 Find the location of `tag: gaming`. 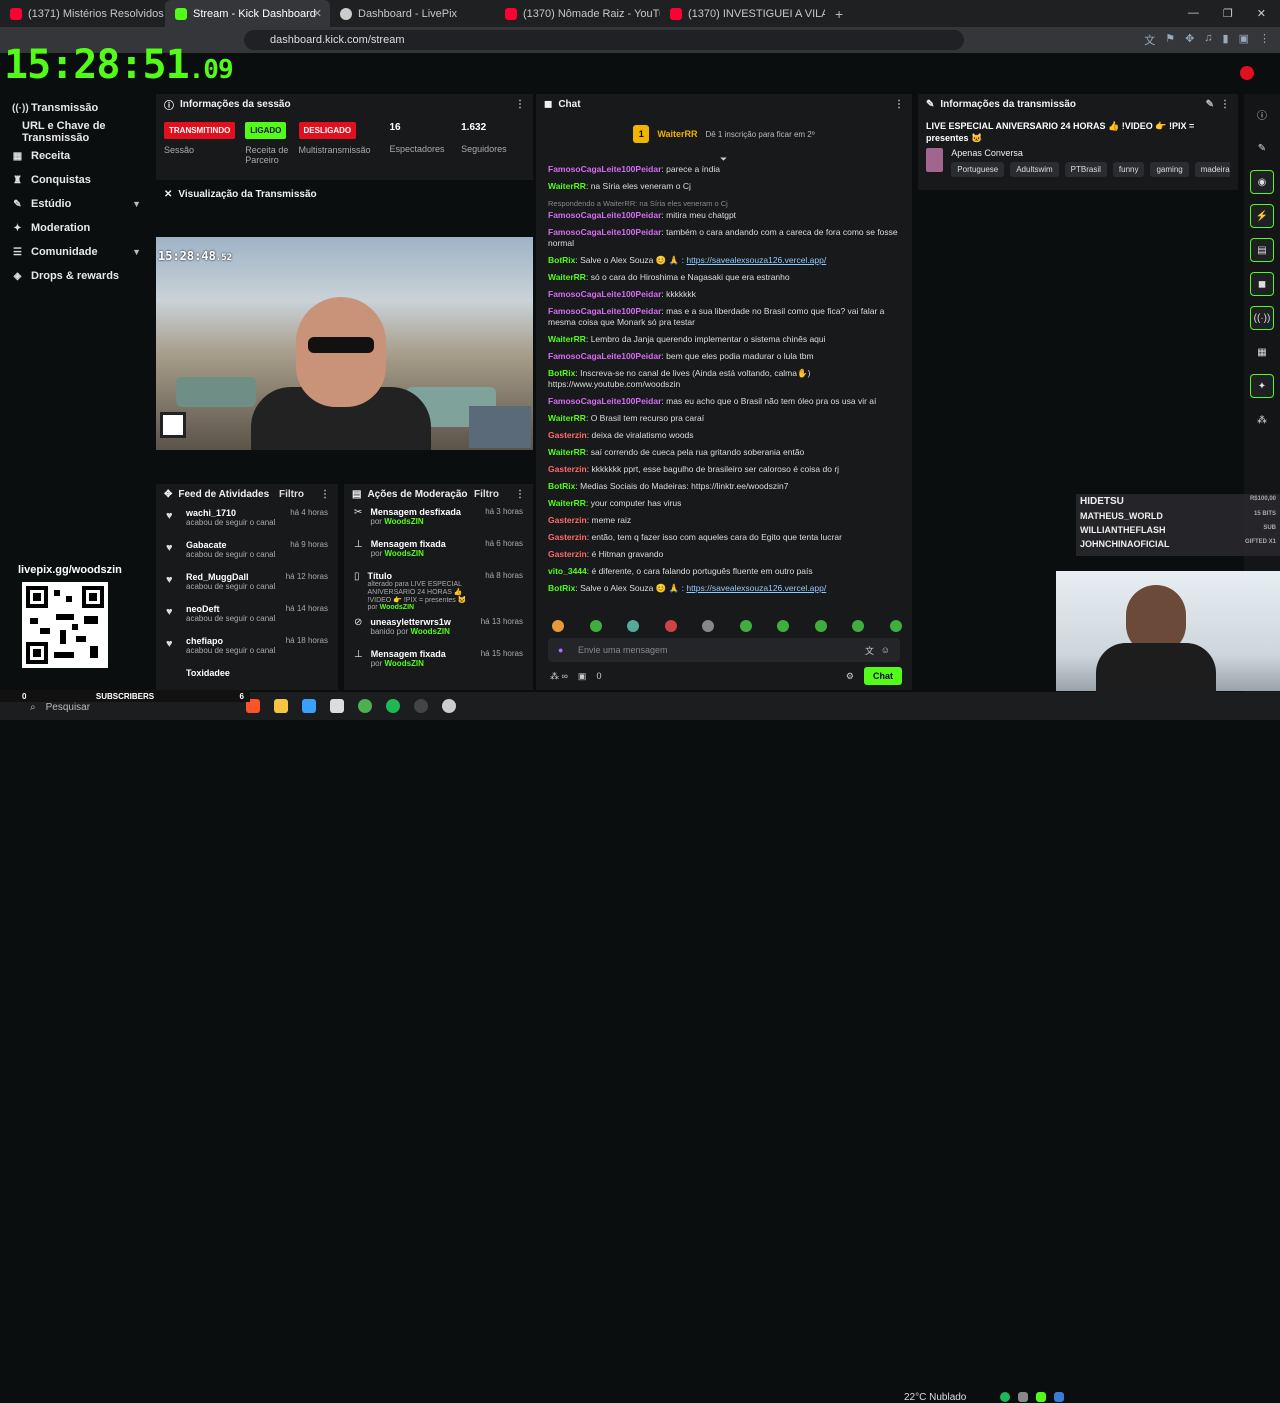

tag: gaming is located at coordinates (1169, 169).